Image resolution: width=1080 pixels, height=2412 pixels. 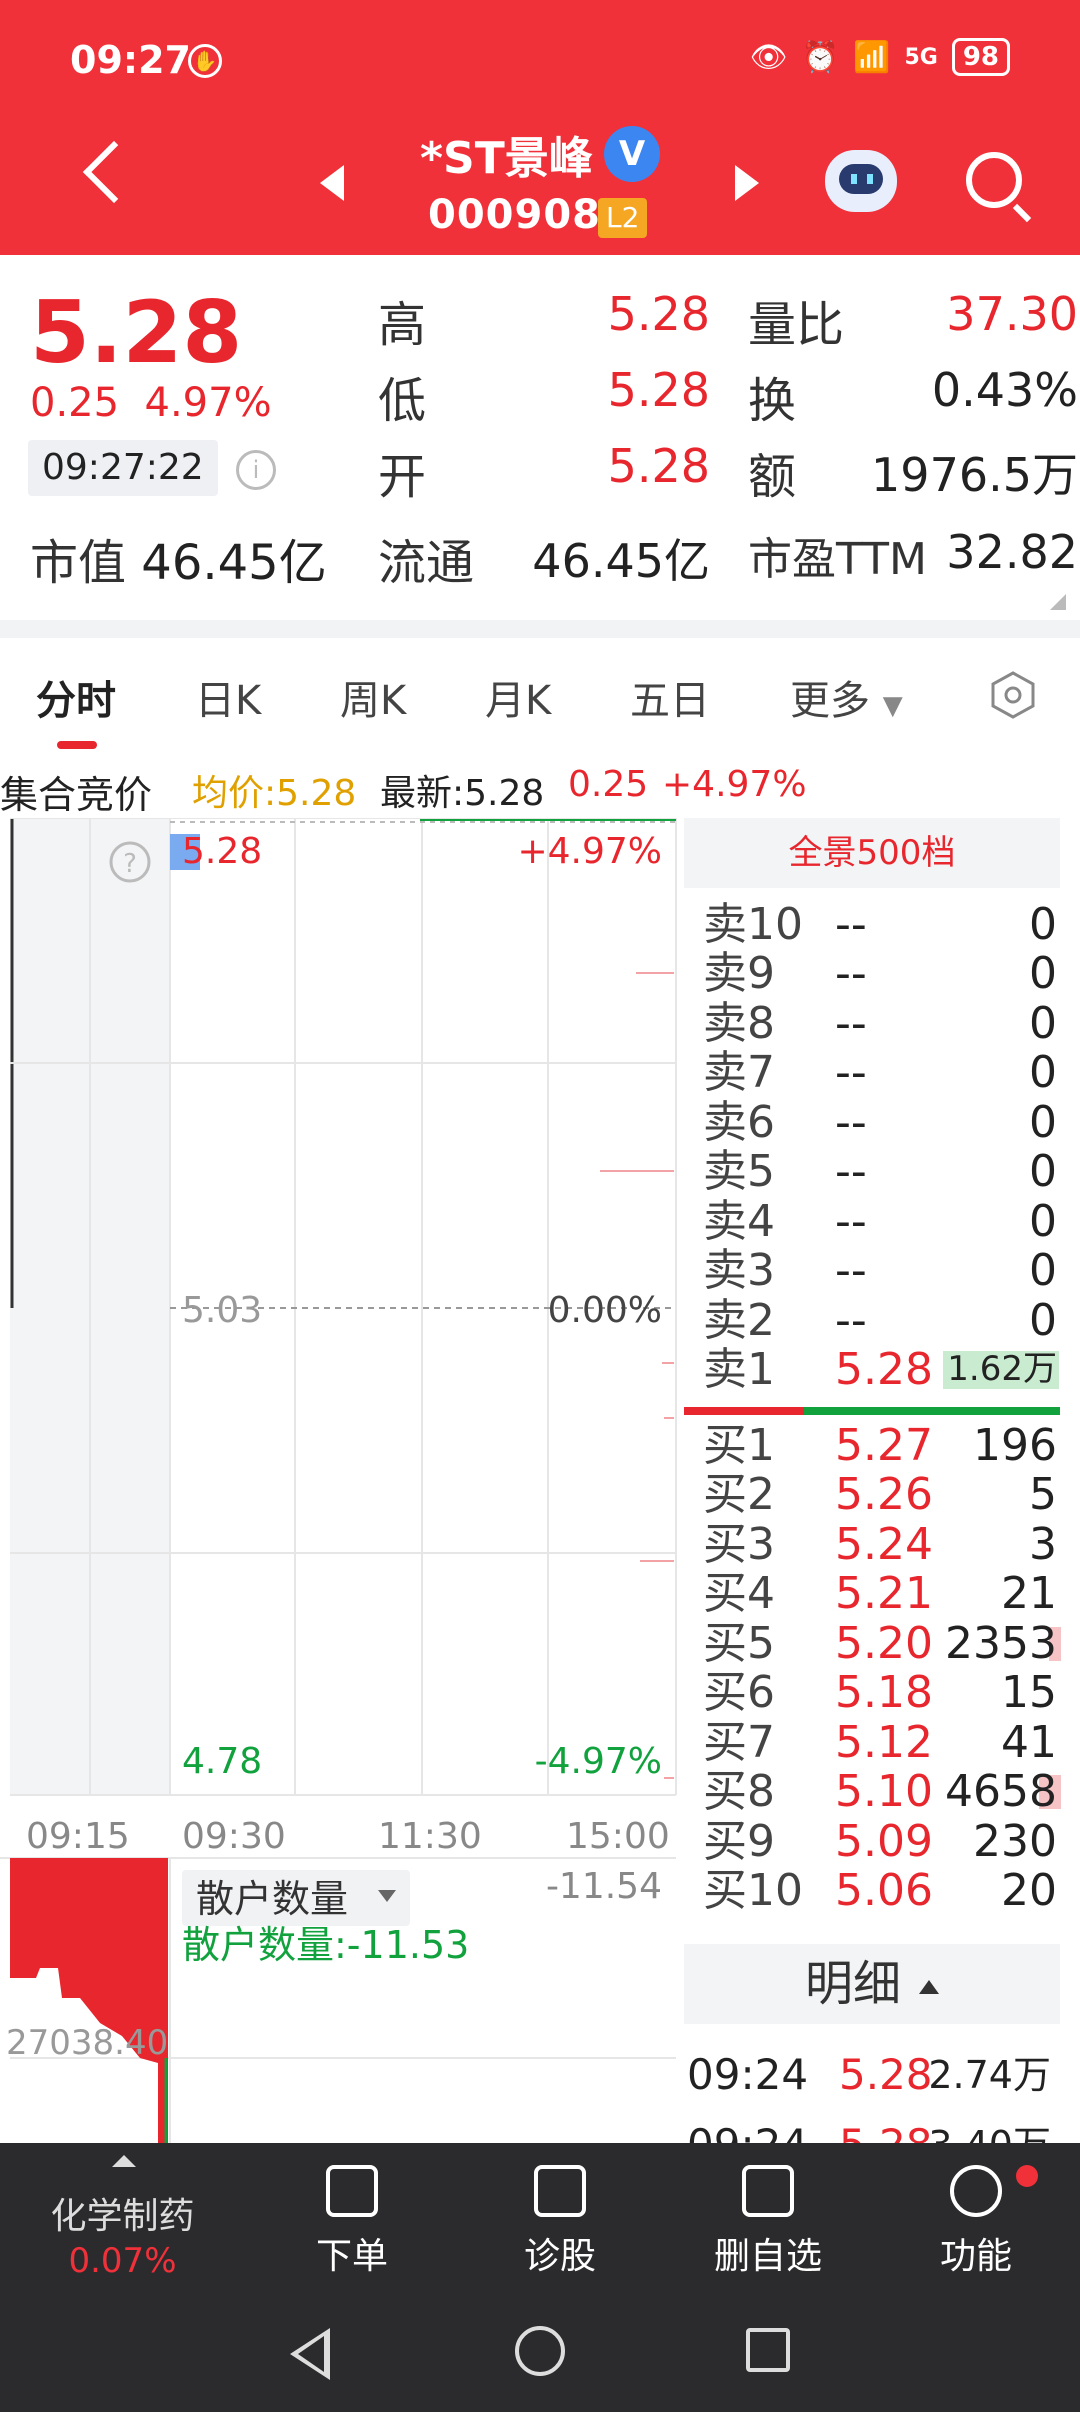 I want to click on notification-dot, so click(x=1027, y=2176).